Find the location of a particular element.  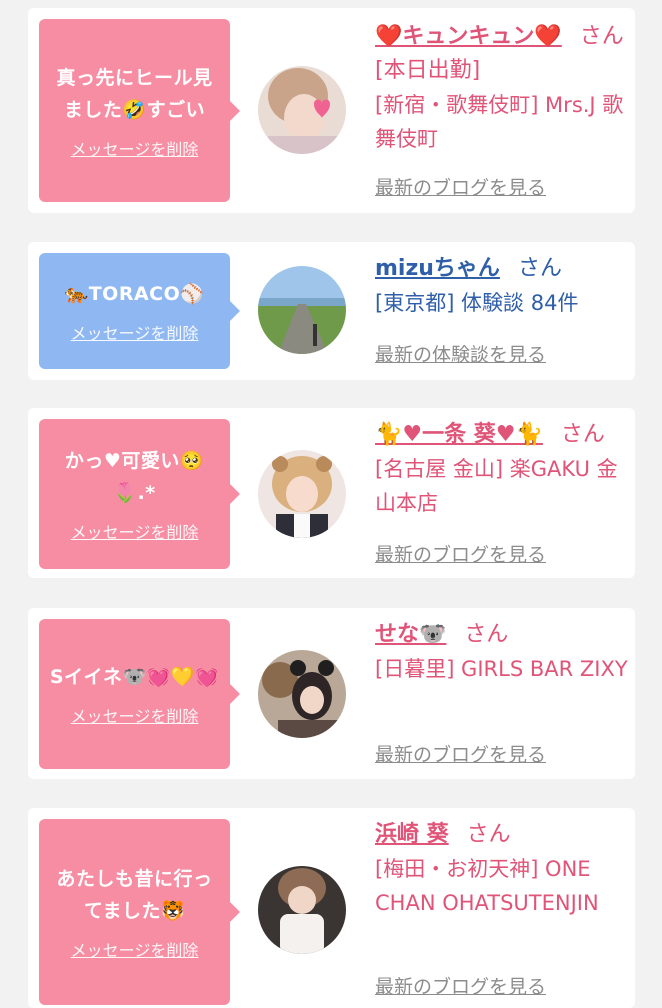

item-info: ❤️キュンキュン❤️ さん [本日出勤] [新宿・歌舞伎町] Mrs.J 歌舞伎町 is located at coordinates (502, 88).